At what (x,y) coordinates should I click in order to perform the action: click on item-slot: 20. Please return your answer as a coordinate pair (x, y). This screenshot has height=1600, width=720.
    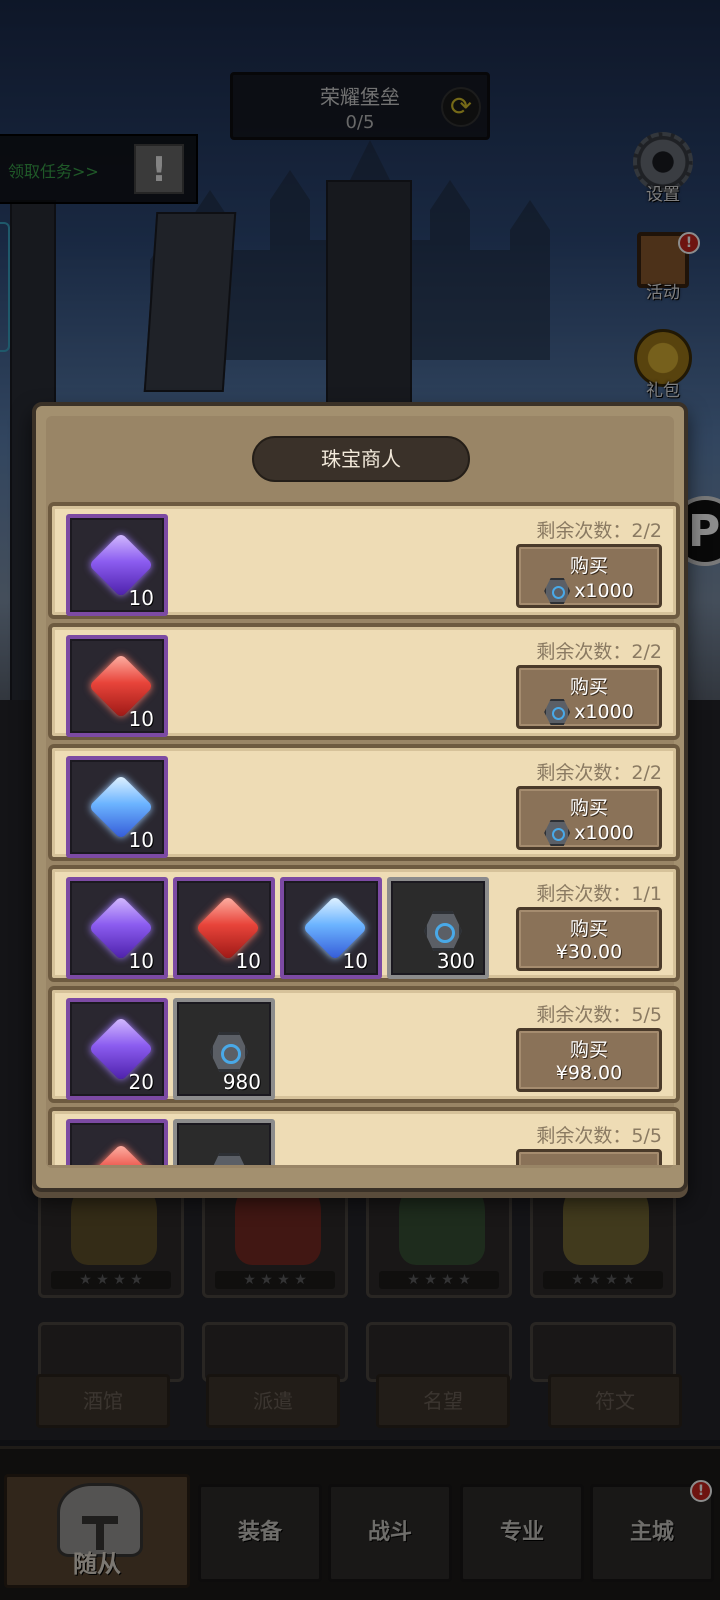
    Looking at the image, I should click on (117, 1049).